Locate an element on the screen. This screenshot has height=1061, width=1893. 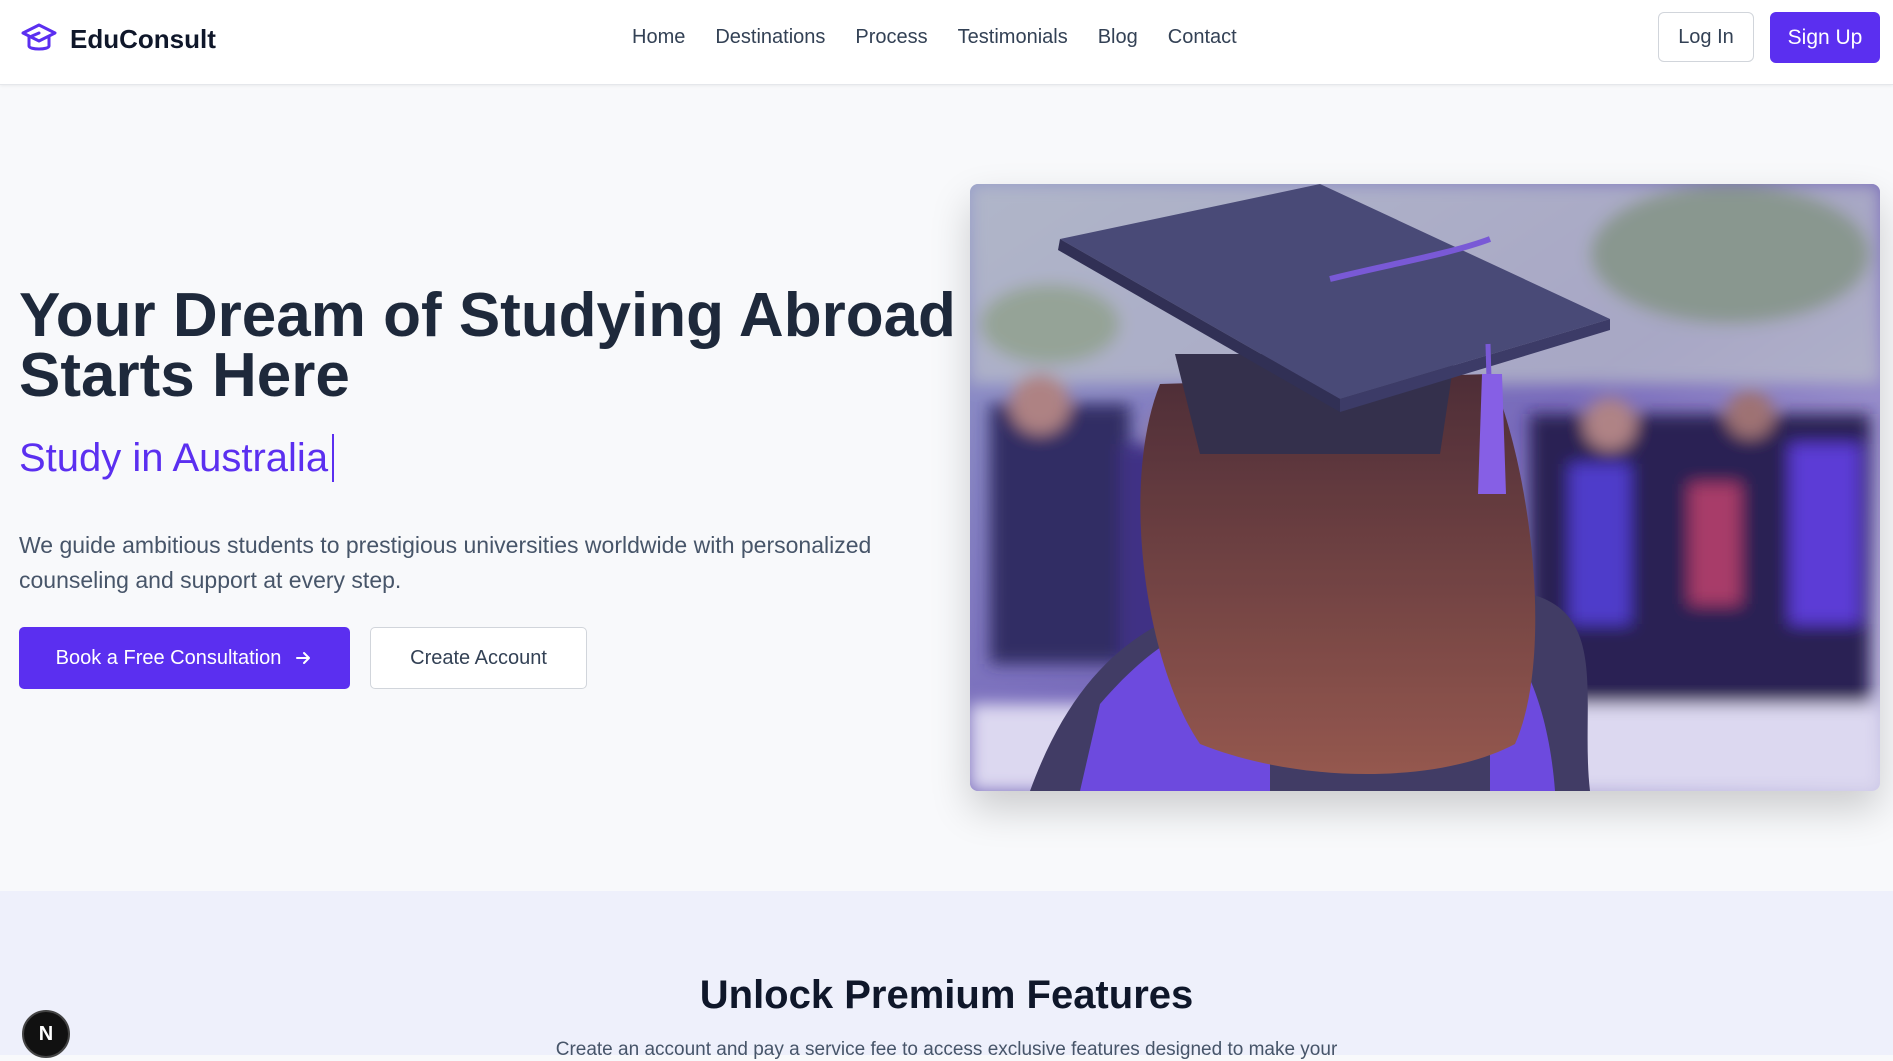
graduation-cap-icon is located at coordinates (39, 37).